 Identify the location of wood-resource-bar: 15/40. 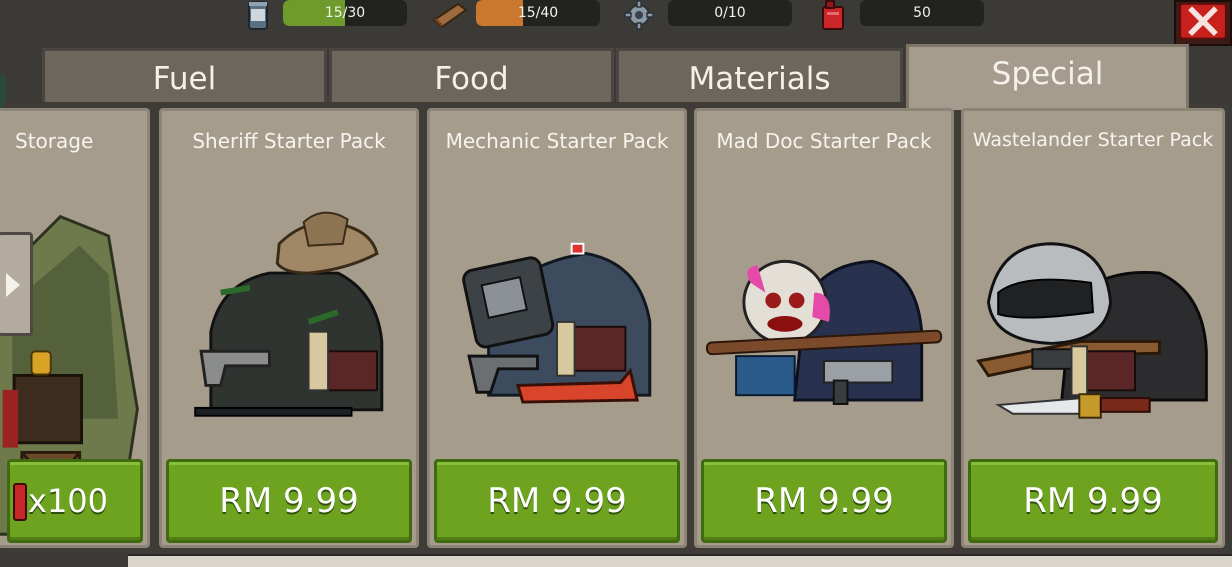
(538, 13).